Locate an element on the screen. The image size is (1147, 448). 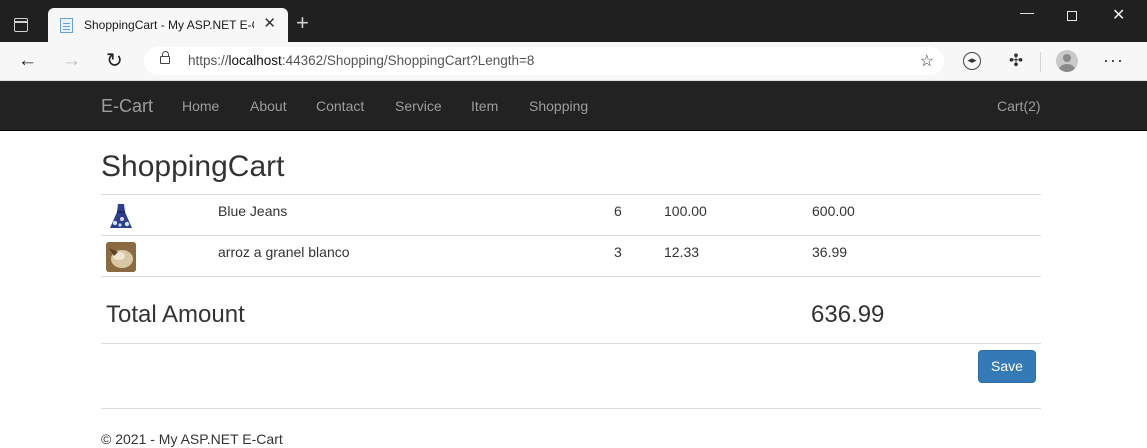
nav-link-item: Item is located at coordinates (484, 106).